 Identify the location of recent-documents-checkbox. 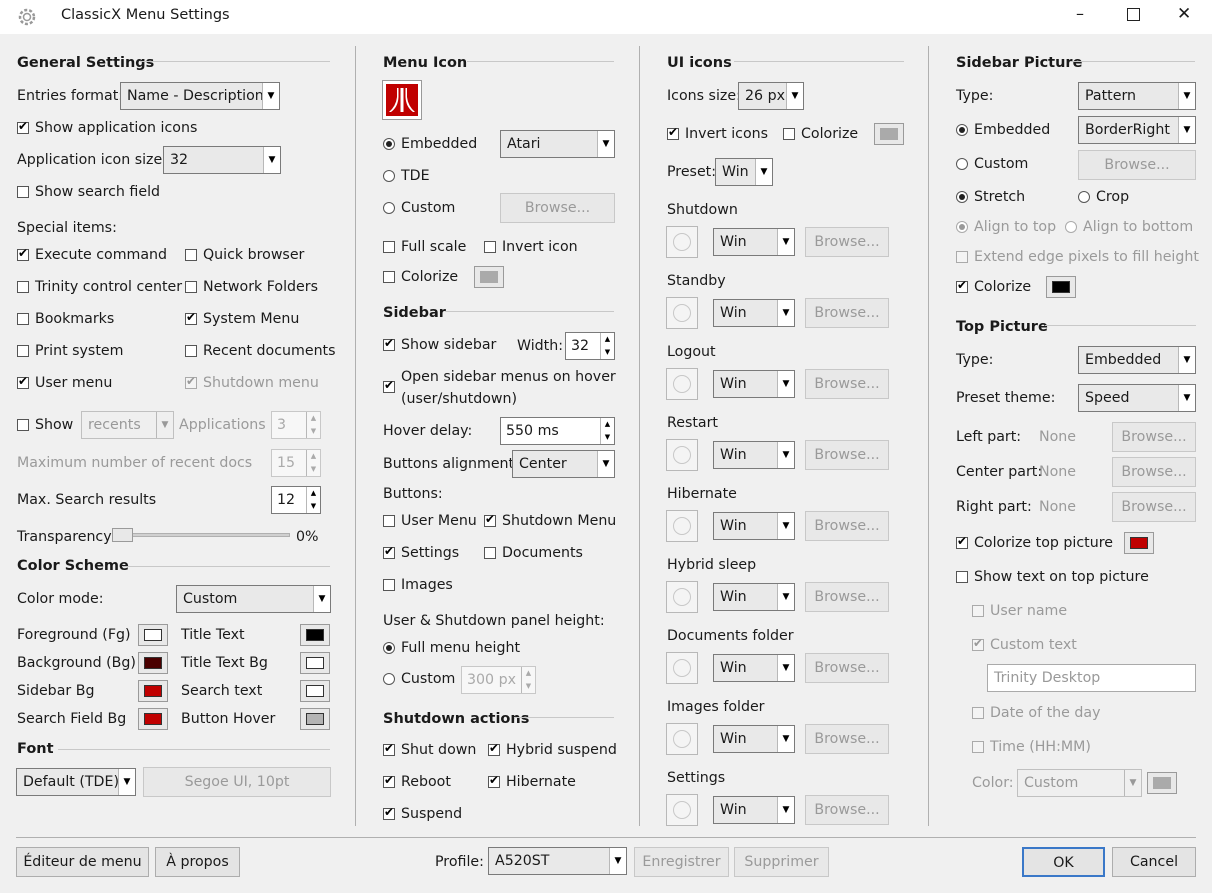
(191, 351).